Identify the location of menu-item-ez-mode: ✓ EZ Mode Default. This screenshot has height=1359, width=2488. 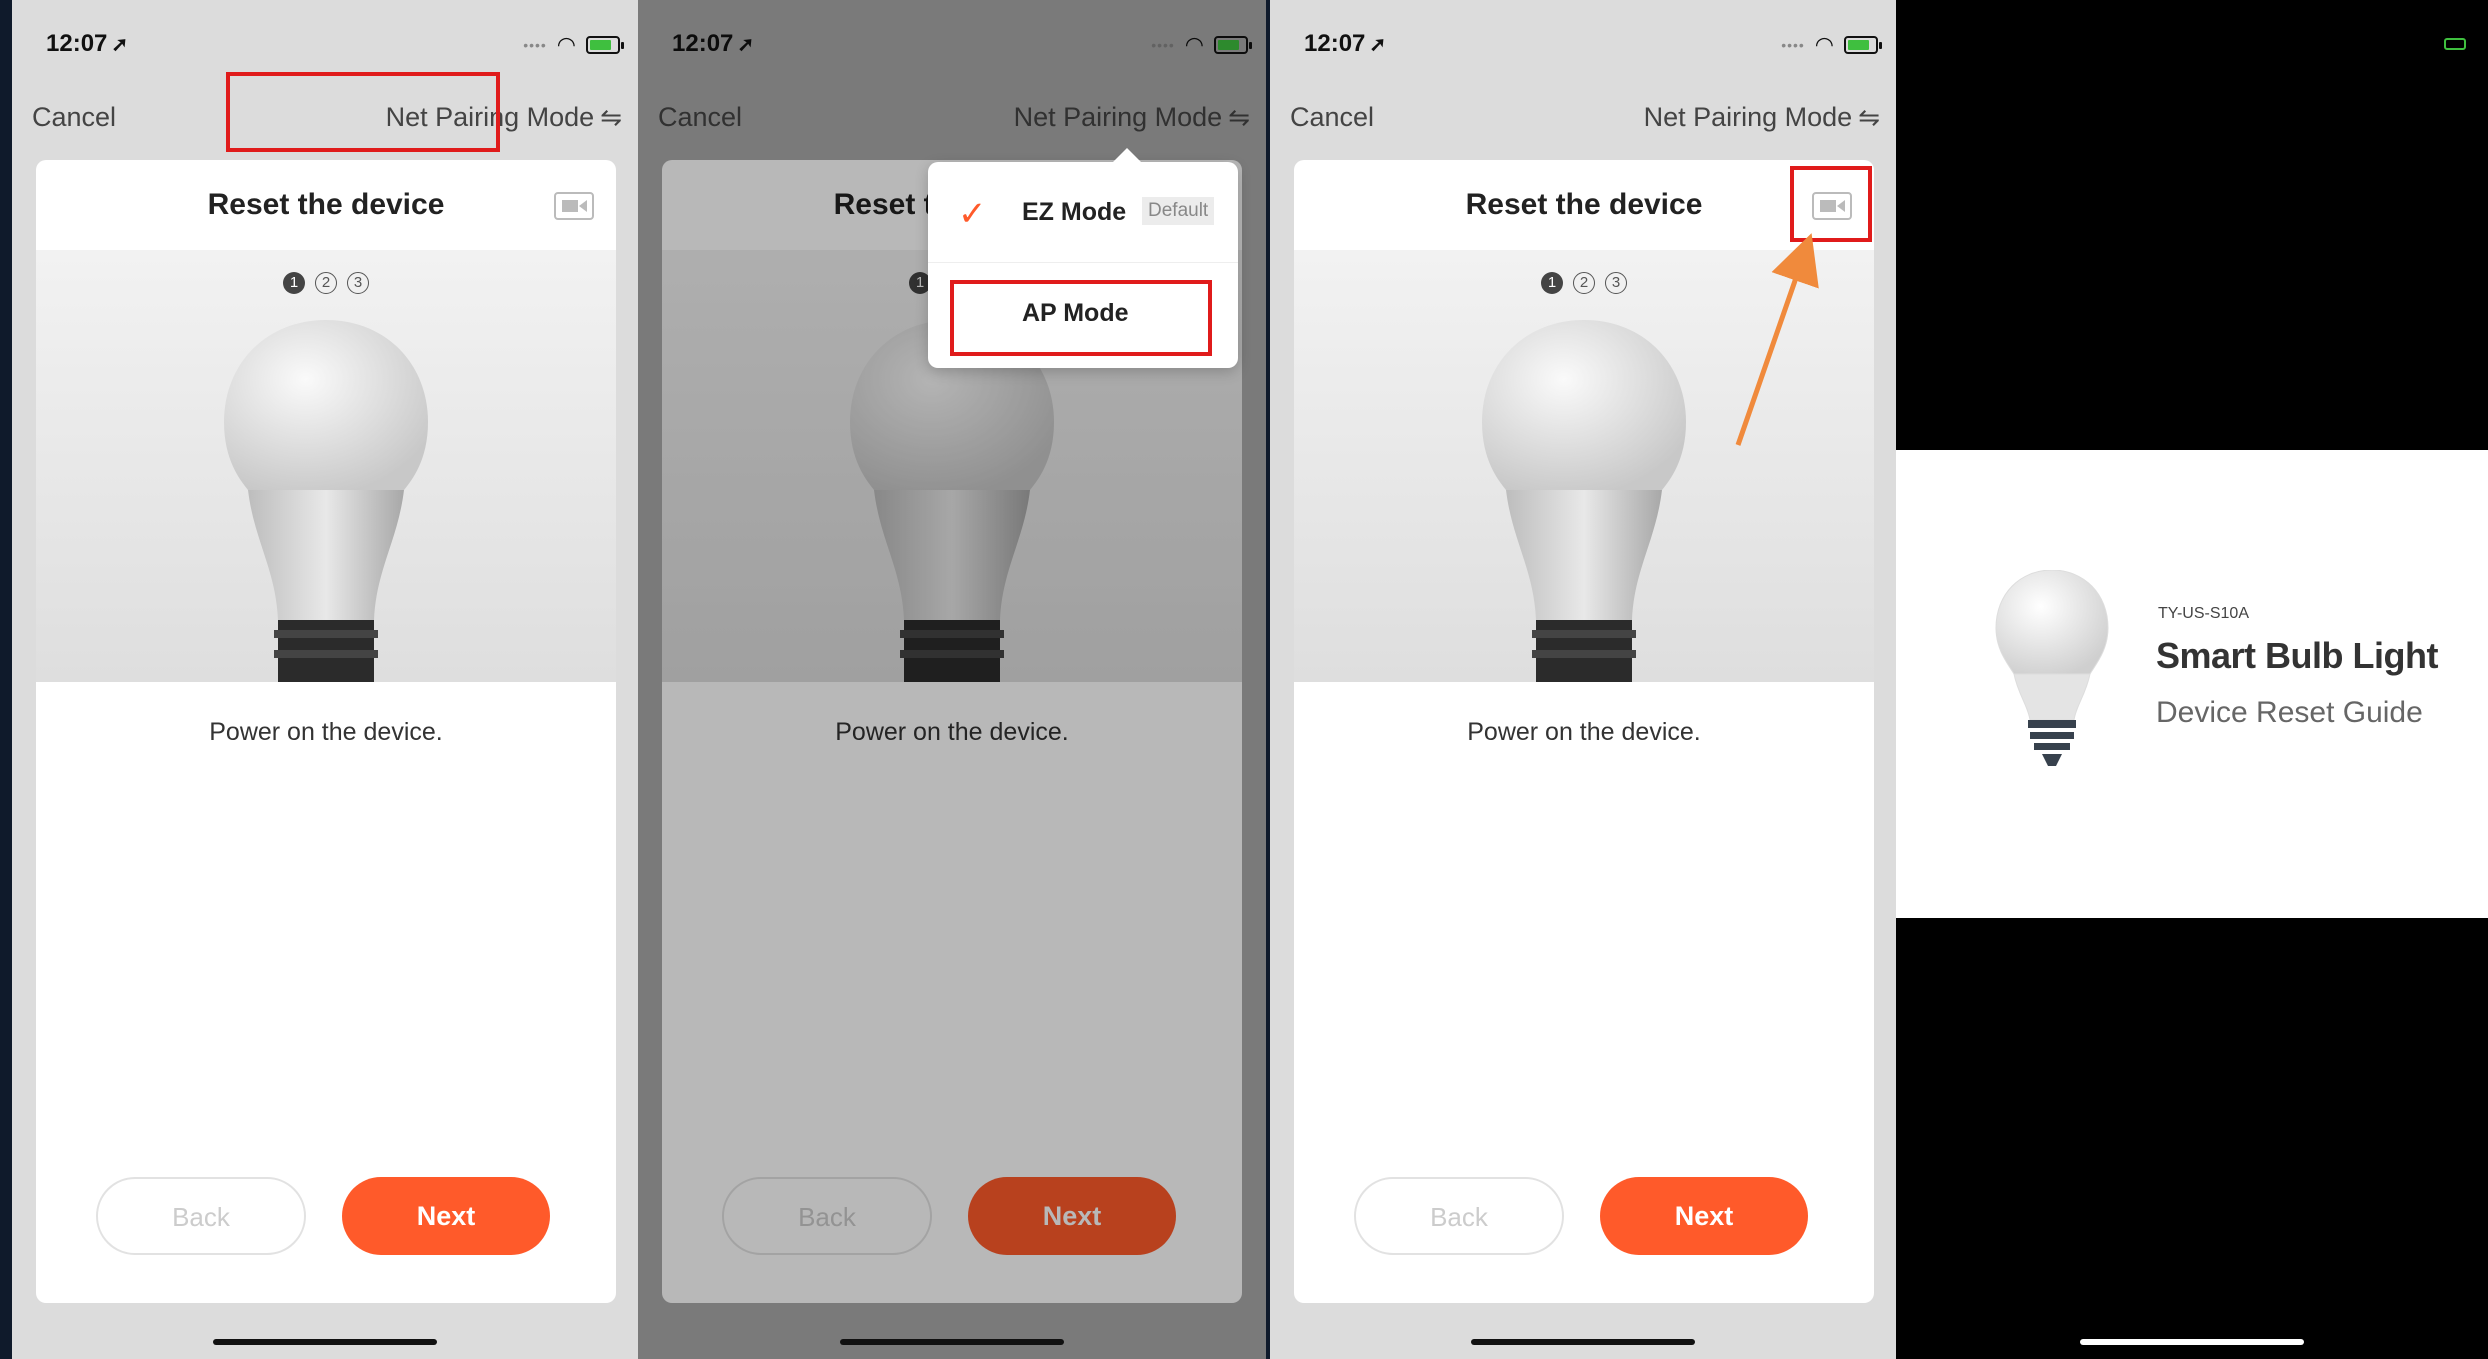
(1083, 212).